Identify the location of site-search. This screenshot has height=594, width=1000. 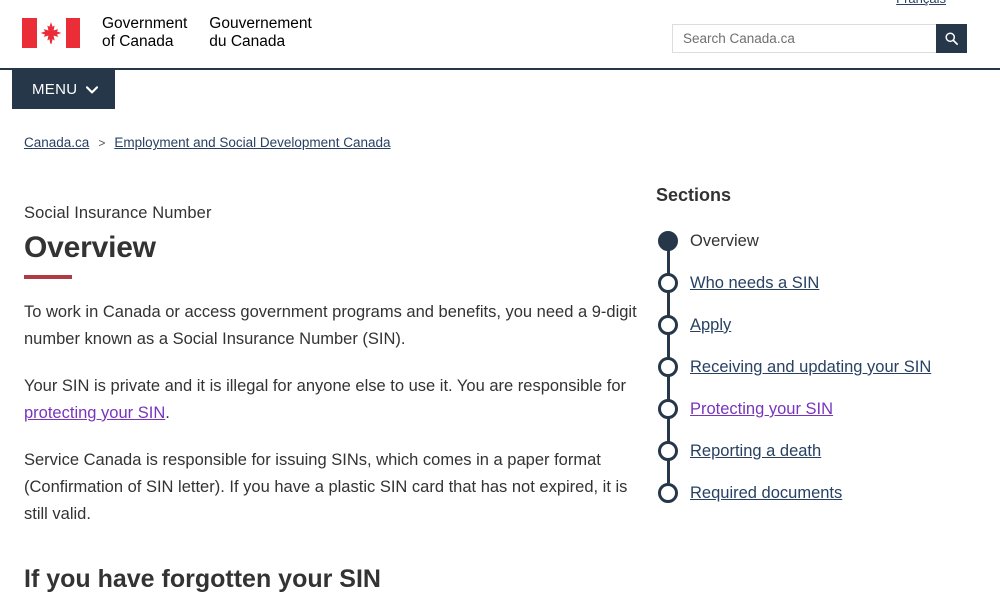
(819, 38).